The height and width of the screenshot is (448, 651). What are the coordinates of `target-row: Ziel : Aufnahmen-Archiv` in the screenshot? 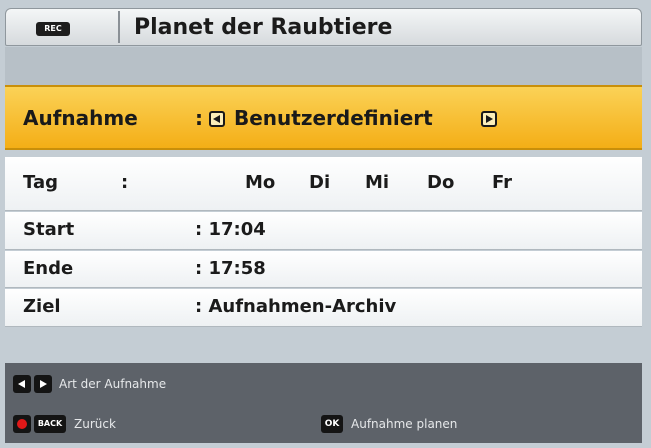 It's located at (323, 308).